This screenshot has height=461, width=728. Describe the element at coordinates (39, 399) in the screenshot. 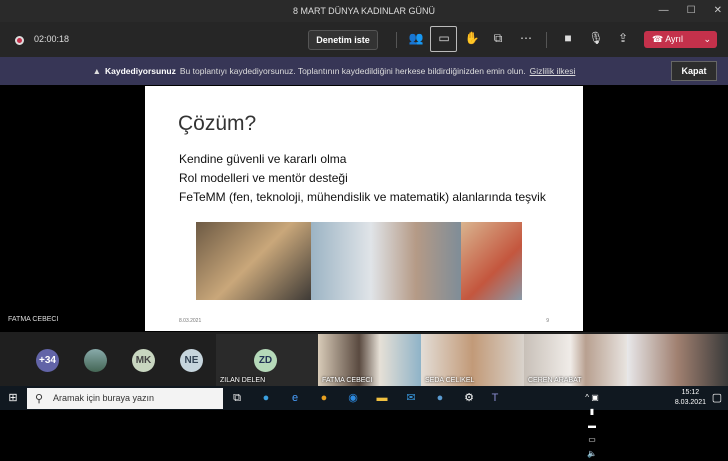

I see `search-icon: ⚲` at that location.